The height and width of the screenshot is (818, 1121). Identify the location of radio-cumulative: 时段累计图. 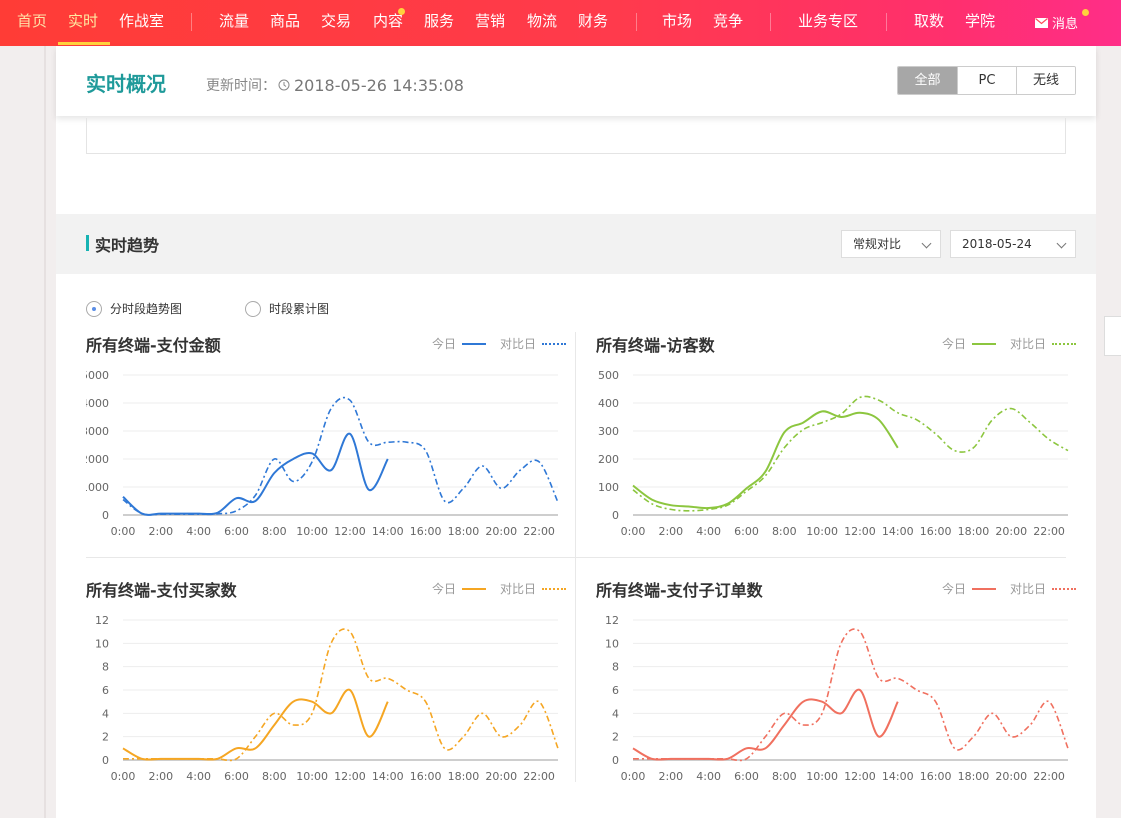
(287, 308).